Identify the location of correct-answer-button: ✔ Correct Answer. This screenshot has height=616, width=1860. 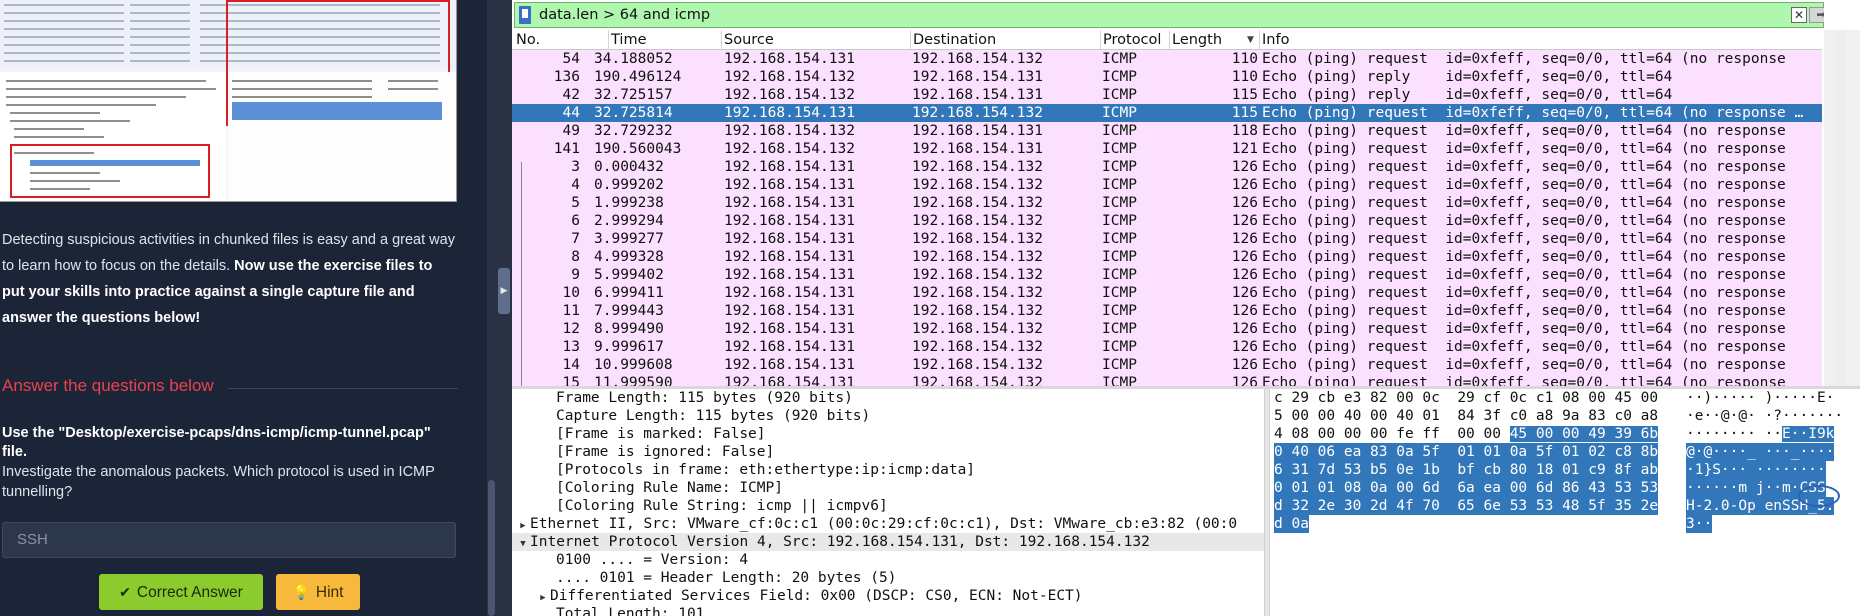
(181, 592).